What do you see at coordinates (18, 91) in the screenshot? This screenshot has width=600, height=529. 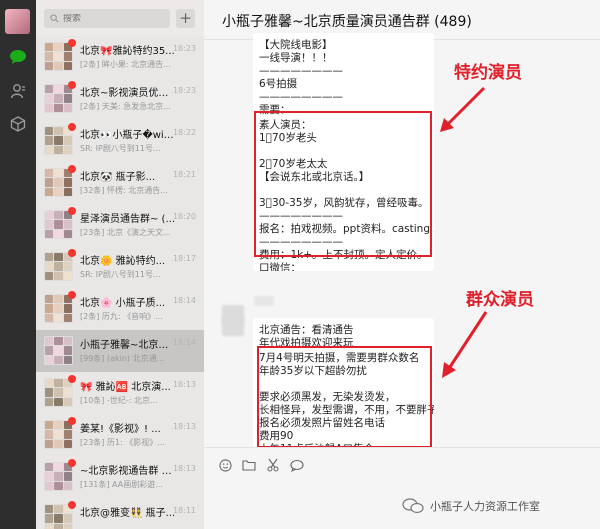 I see `contacts-icon` at bounding box center [18, 91].